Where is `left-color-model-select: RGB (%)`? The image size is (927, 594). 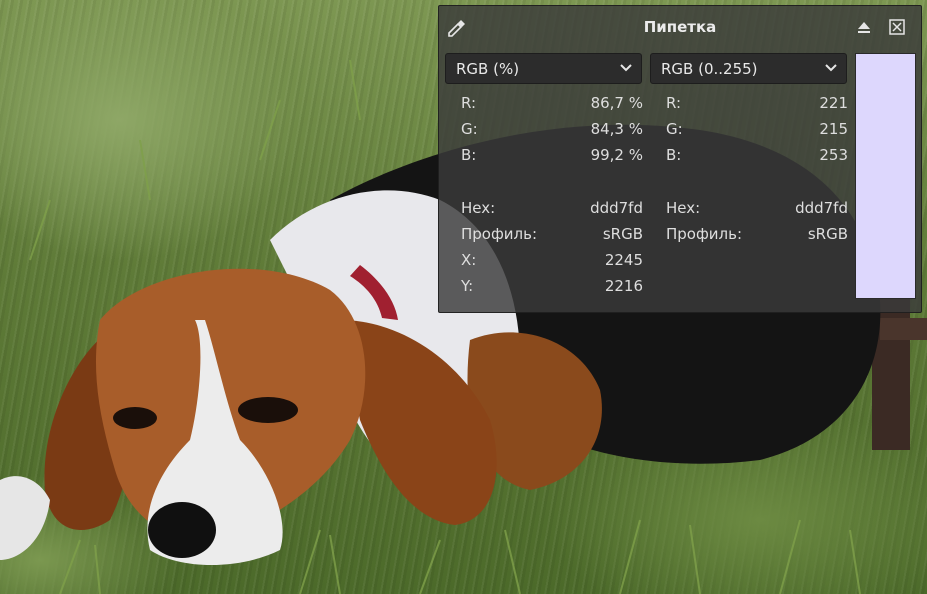
left-color-model-select: RGB (%) is located at coordinates (543, 68).